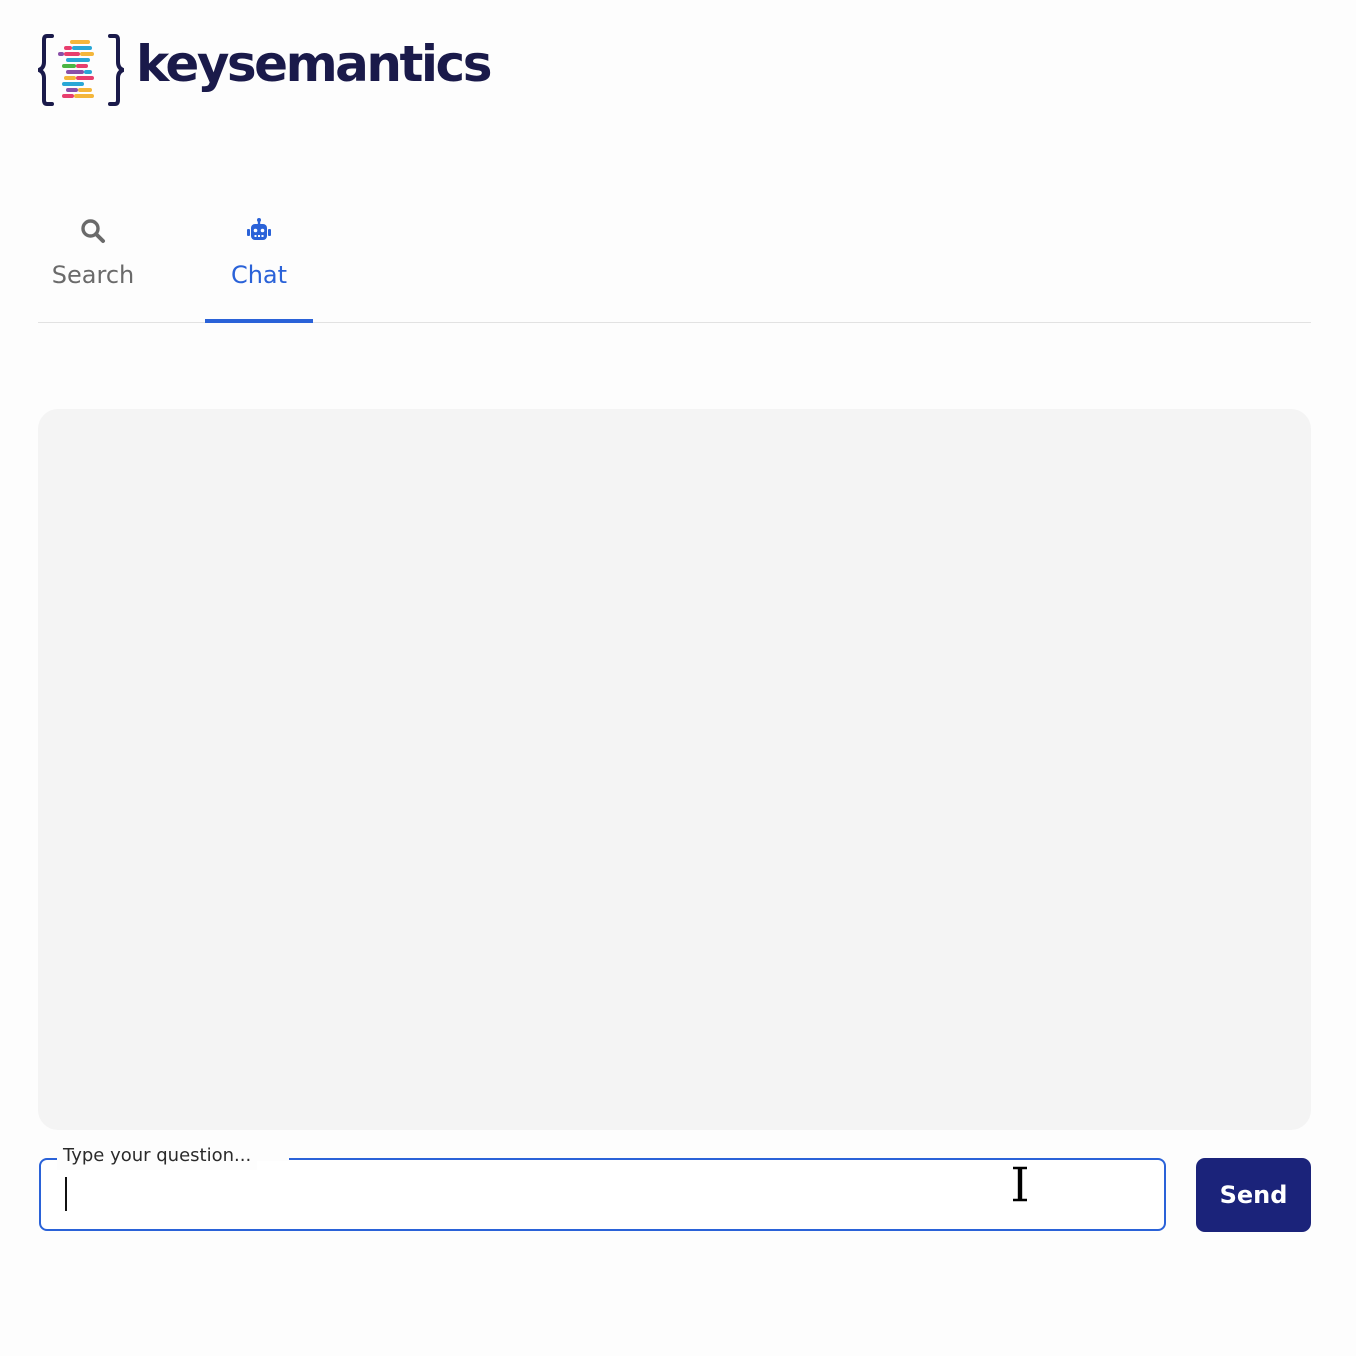  Describe the element at coordinates (1253, 1195) in the screenshot. I see `send-button: Send` at that location.